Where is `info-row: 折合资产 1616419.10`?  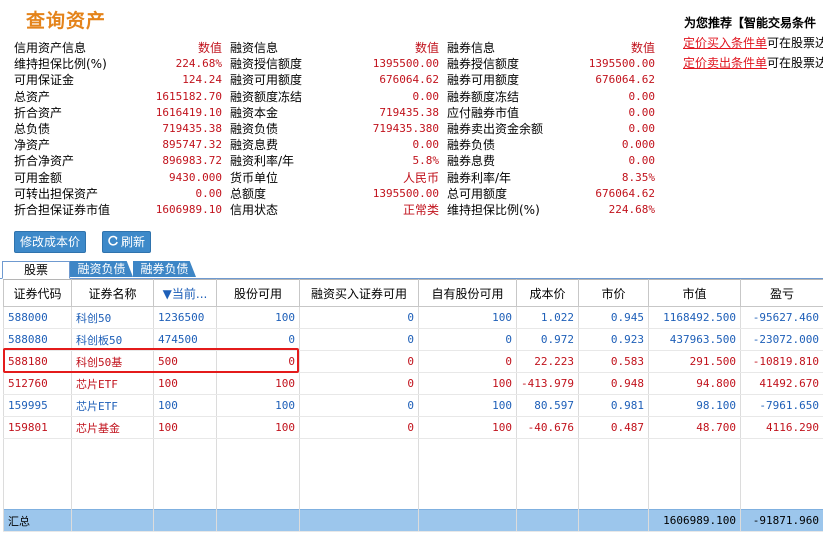 info-row: 折合资产 1616419.10 is located at coordinates (118, 113).